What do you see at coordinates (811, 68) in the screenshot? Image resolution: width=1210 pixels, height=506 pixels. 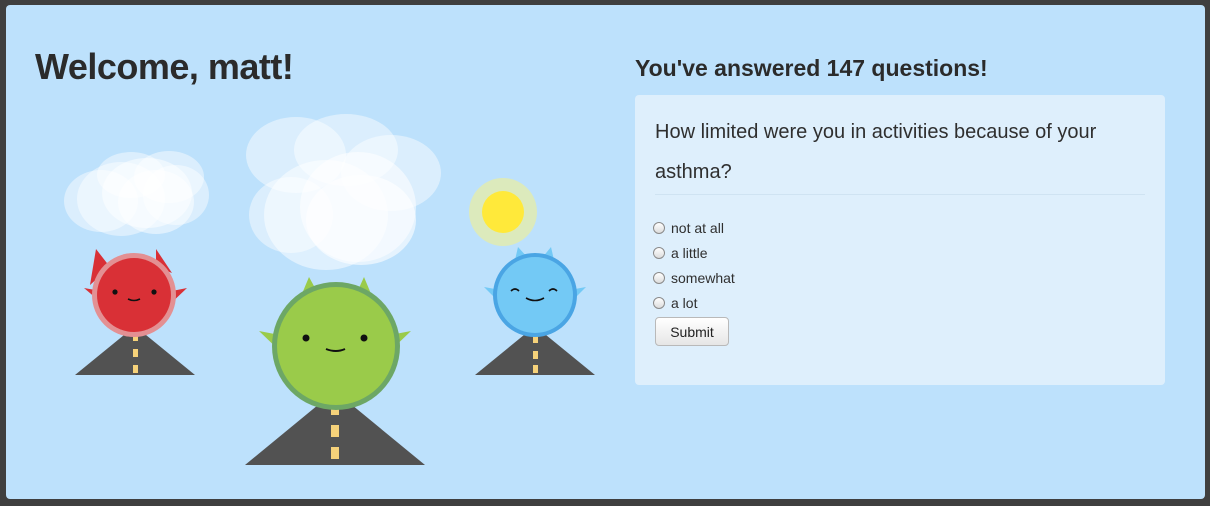 I see `answered-count-heading: You've answered 147 questions!` at bounding box center [811, 68].